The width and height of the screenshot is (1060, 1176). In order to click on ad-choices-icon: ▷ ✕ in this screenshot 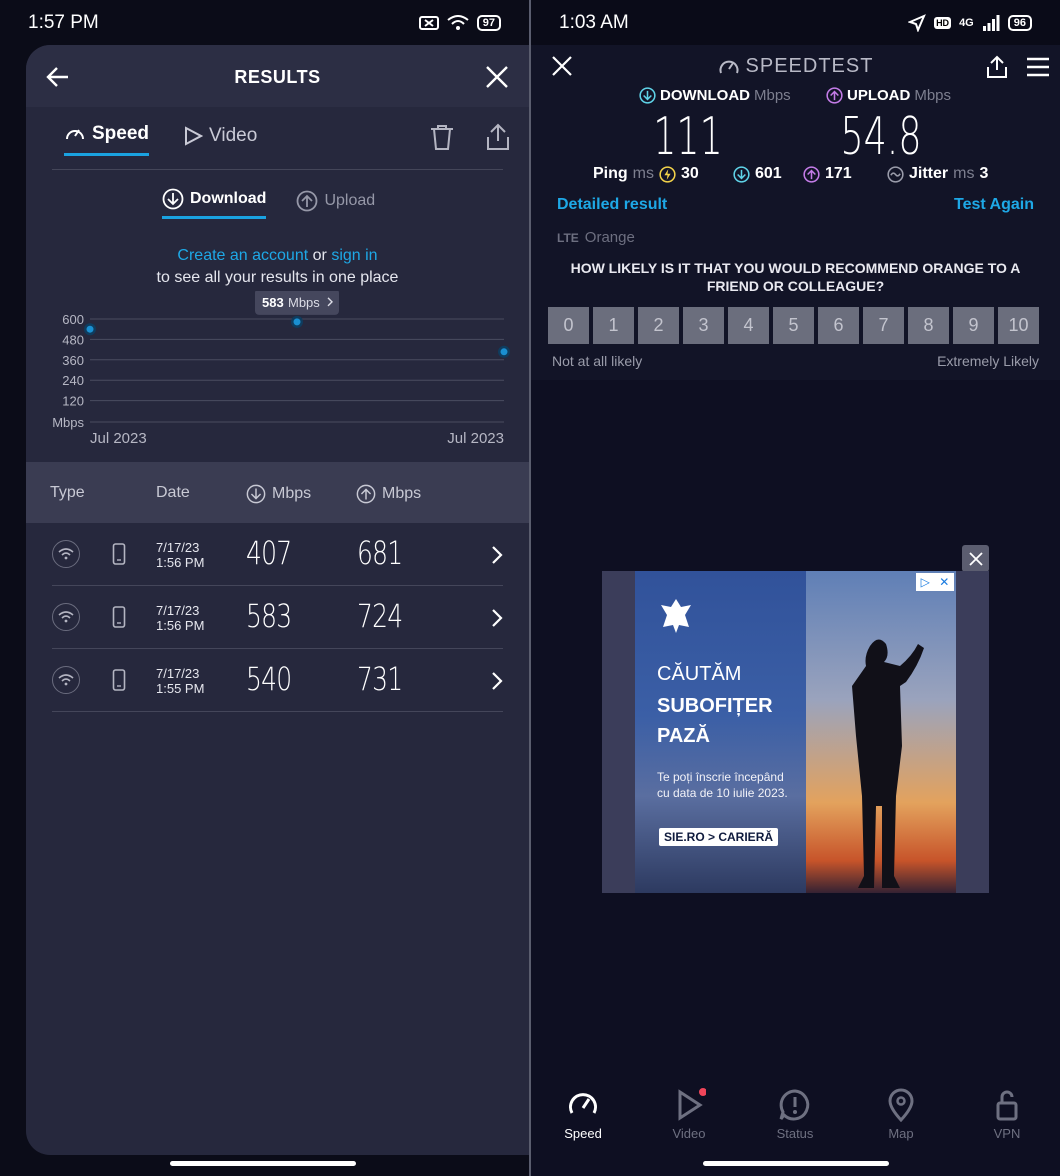, I will do `click(935, 582)`.